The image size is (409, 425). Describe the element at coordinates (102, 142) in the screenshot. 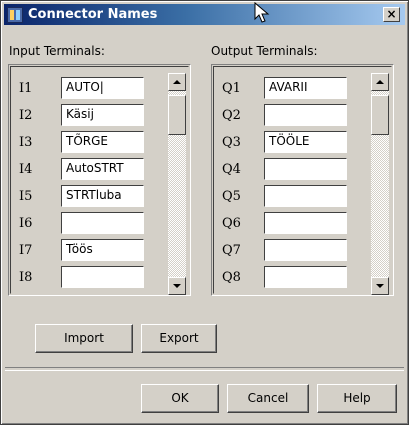

I see `input-name-field: TÕRGE` at that location.